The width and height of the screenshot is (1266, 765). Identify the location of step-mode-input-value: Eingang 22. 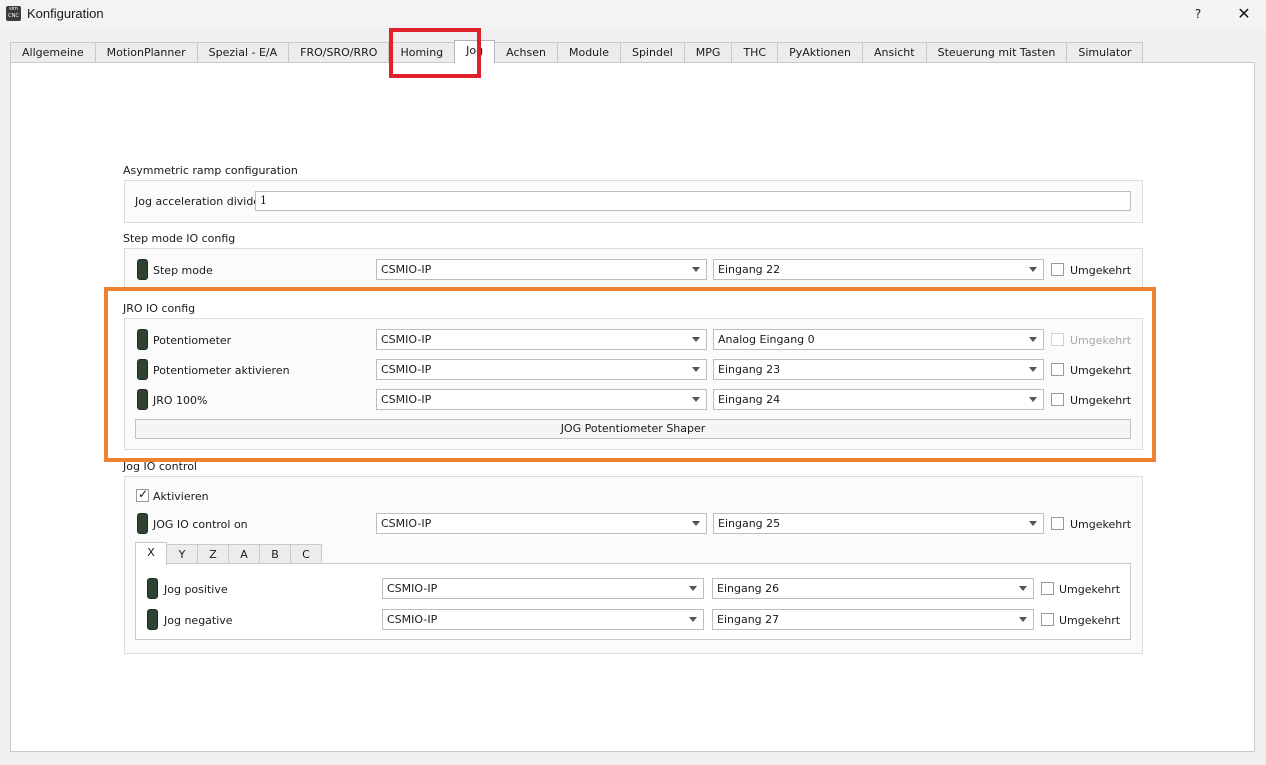
(749, 269).